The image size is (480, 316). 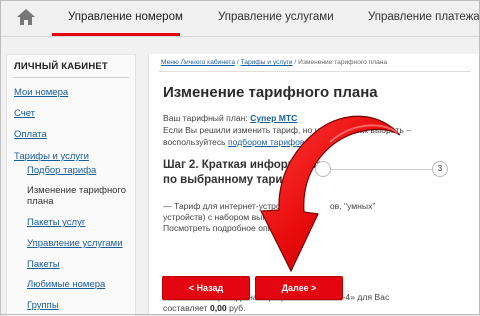 What do you see at coordinates (71, 77) in the screenshot?
I see `sidebar-divider` at bounding box center [71, 77].